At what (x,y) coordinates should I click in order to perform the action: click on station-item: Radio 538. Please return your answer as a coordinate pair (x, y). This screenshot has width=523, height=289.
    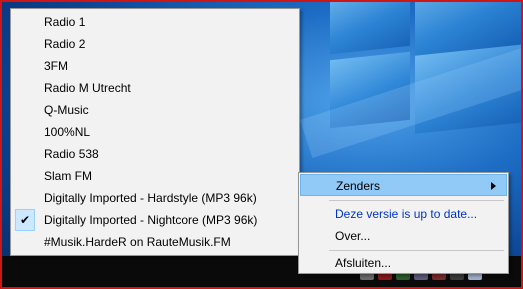
    Looking at the image, I should click on (155, 154).